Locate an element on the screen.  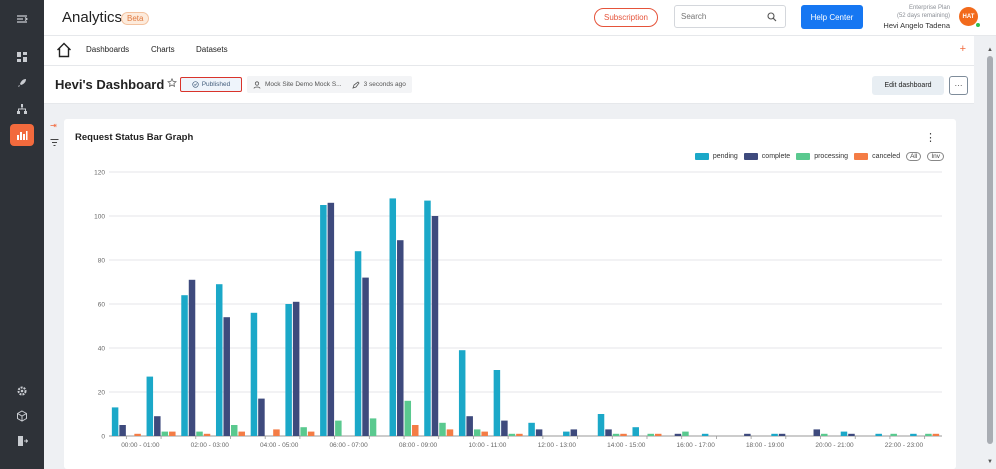
settings-icon is located at coordinates (22, 391).